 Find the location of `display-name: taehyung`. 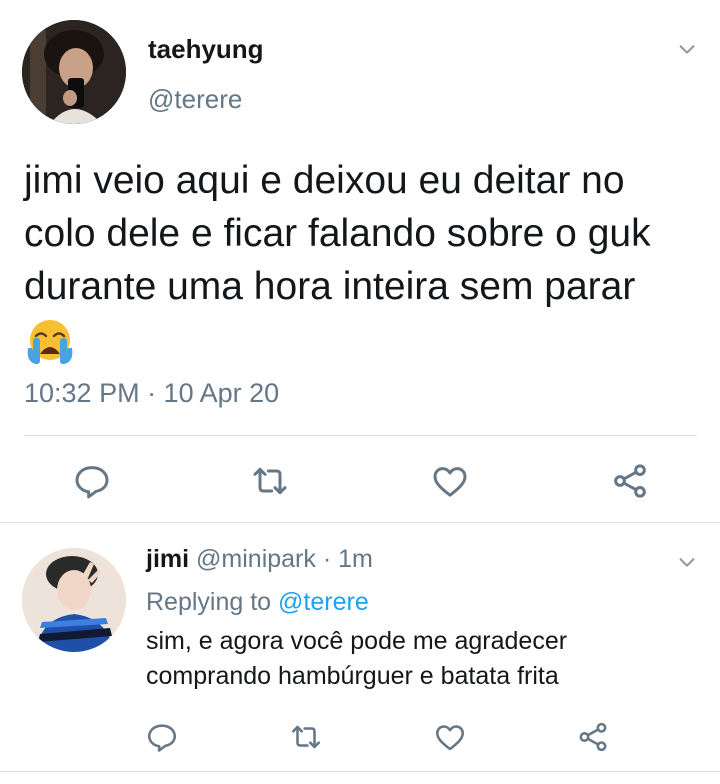

display-name: taehyung is located at coordinates (206, 49).